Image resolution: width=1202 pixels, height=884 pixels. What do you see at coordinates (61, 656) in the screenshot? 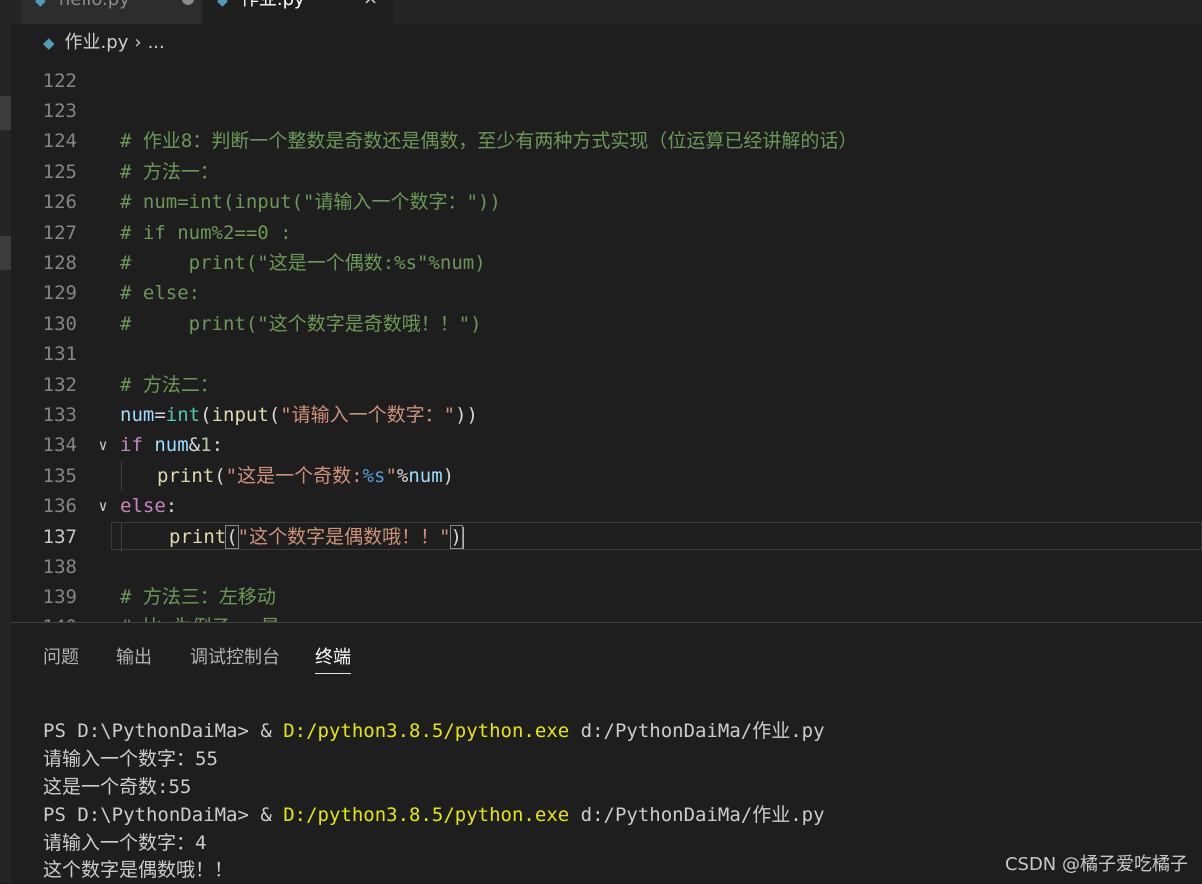
I see `tab-problems: 问题` at bounding box center [61, 656].